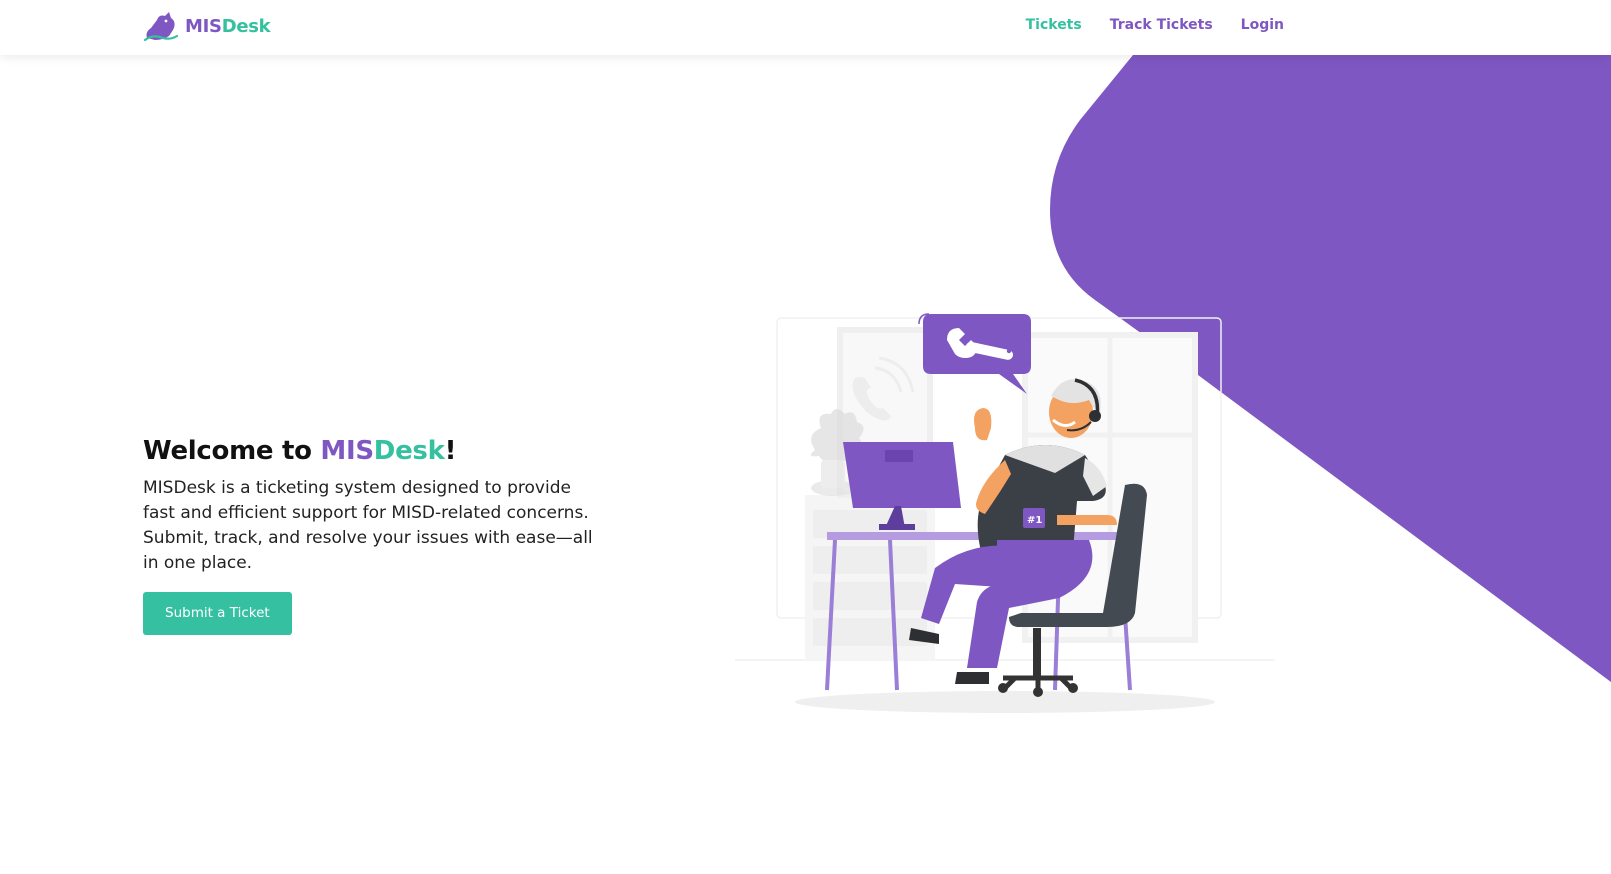 This screenshot has width=1611, height=874. Describe the element at coordinates (347, 451) in the screenshot. I see `hero-title-brand-part1: MIS` at that location.